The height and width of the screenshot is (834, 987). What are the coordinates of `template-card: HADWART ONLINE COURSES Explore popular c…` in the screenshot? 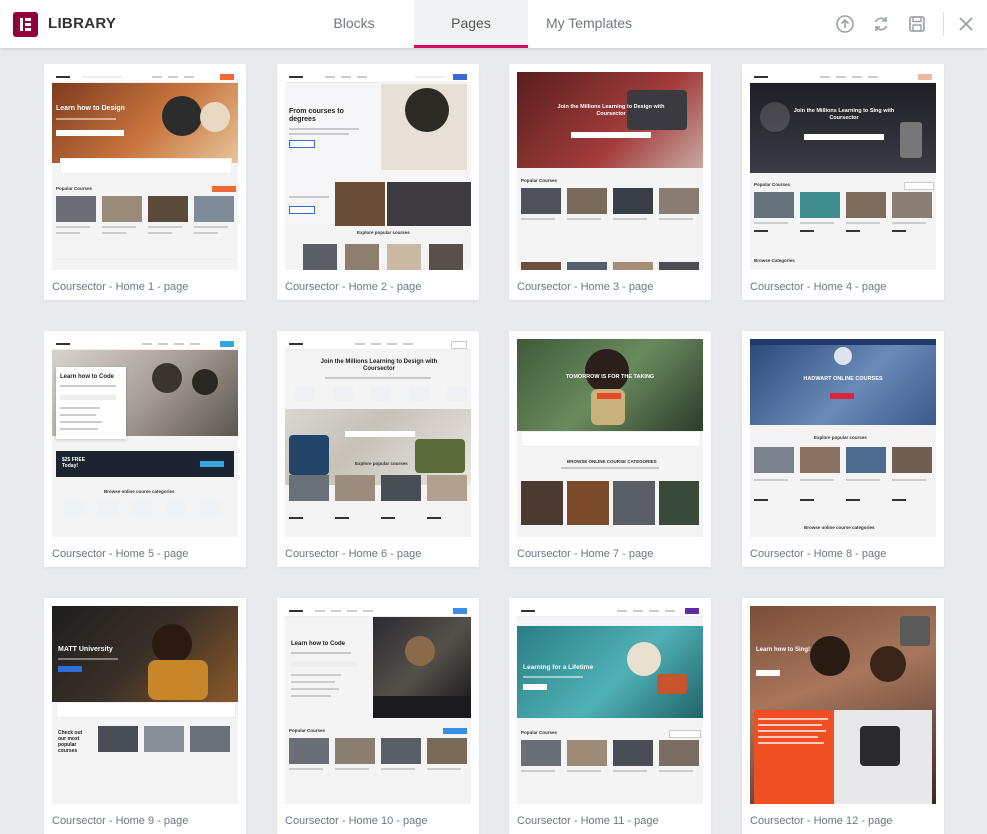 It's located at (843, 449).